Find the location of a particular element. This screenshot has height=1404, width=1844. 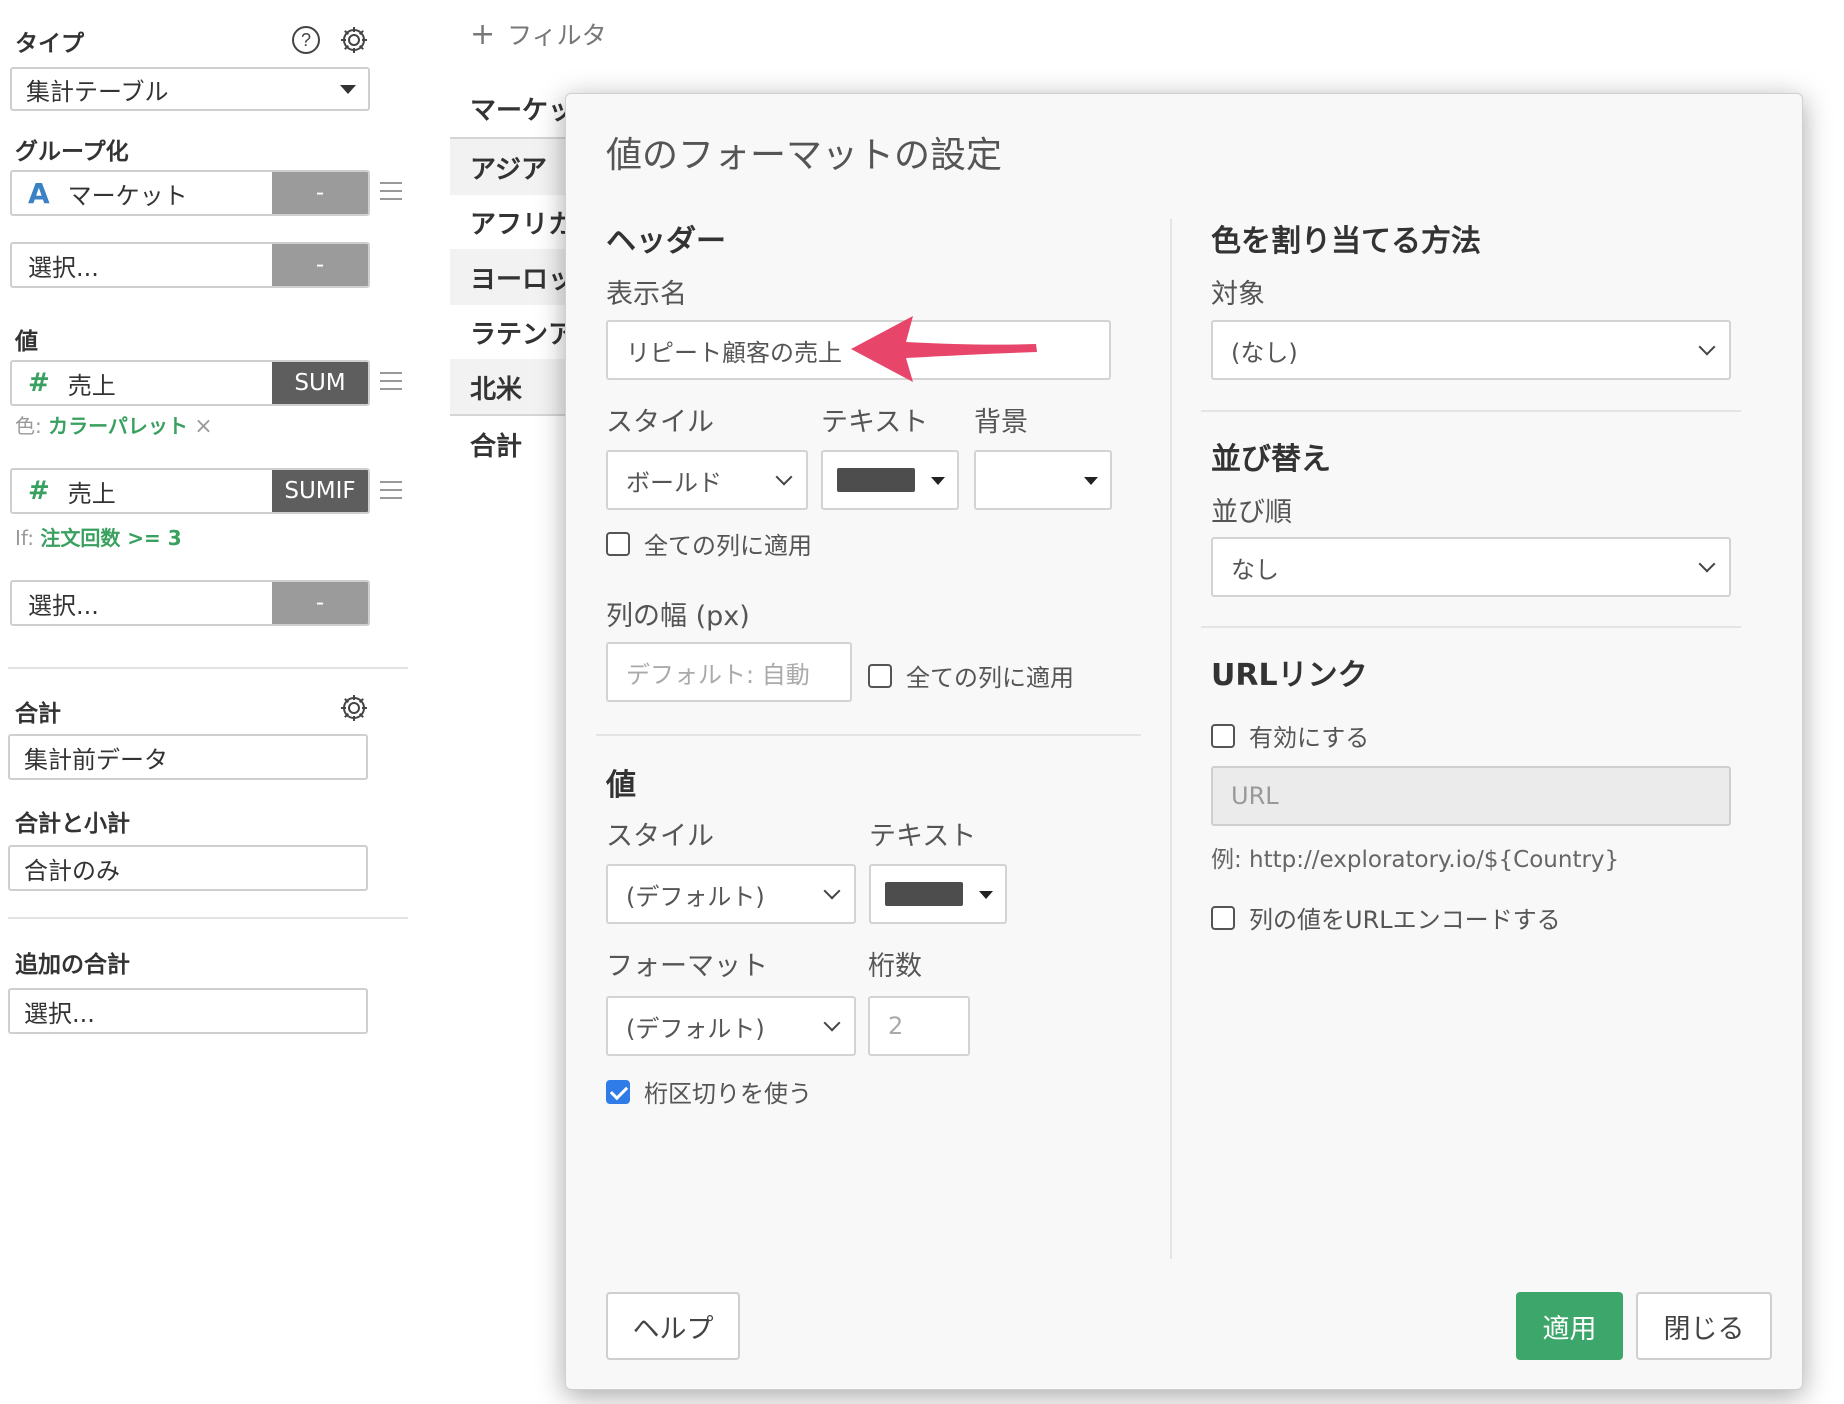

group-aggregate-button: - is located at coordinates (320, 193).